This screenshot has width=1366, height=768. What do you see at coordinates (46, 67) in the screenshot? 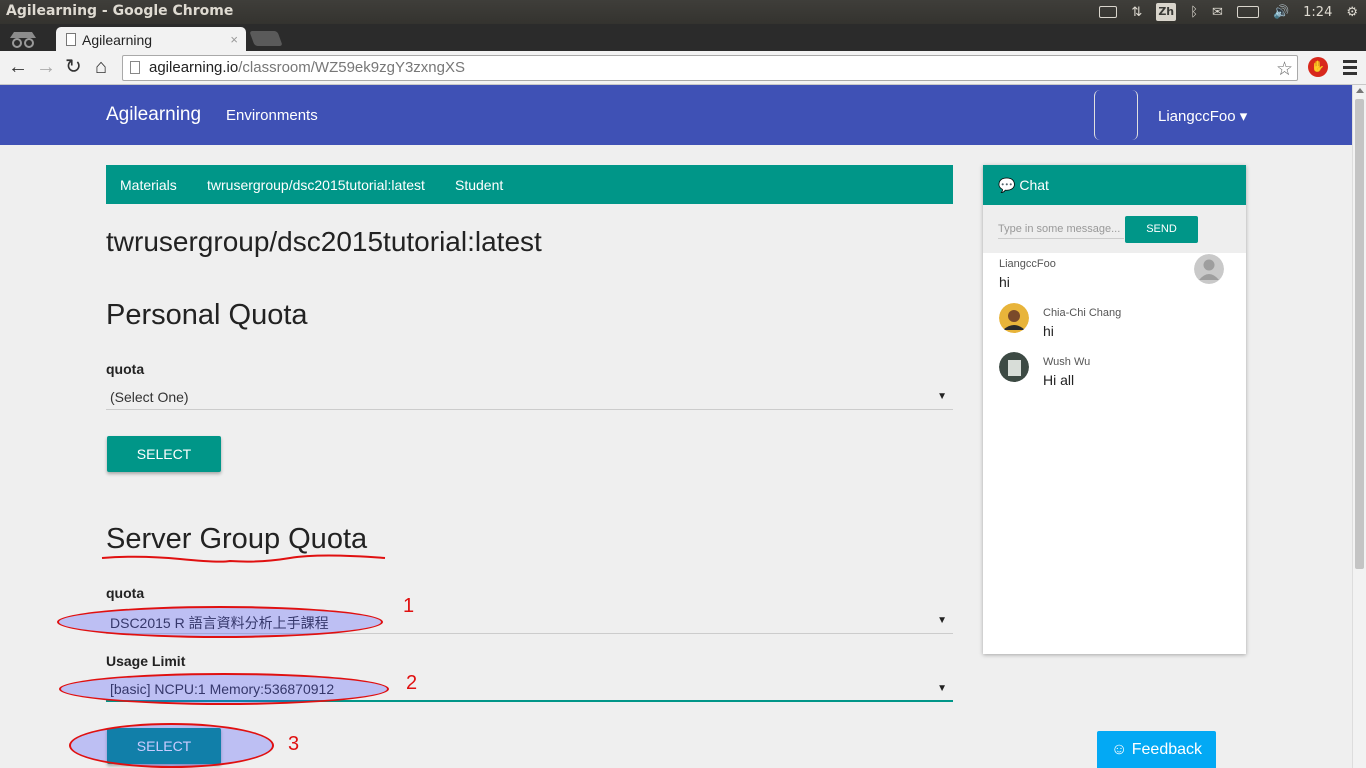
I see `forward-icon: →` at bounding box center [46, 67].